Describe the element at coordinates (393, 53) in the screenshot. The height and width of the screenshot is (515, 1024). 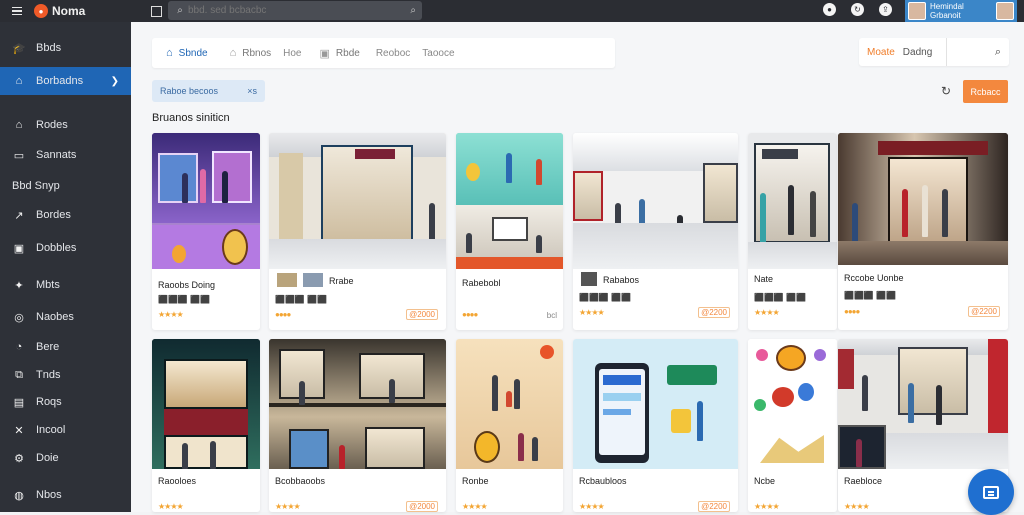
I see `tab-reoboc: Reoboc` at that location.